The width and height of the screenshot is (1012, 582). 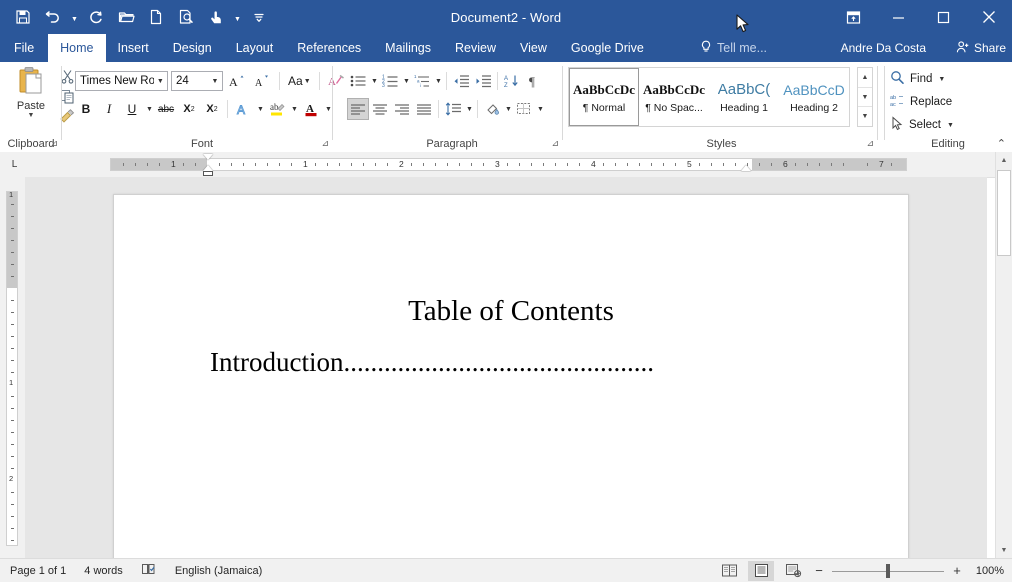 What do you see at coordinates (12, 368) in the screenshot?
I see `vertical-ruler: 1 1 2` at bounding box center [12, 368].